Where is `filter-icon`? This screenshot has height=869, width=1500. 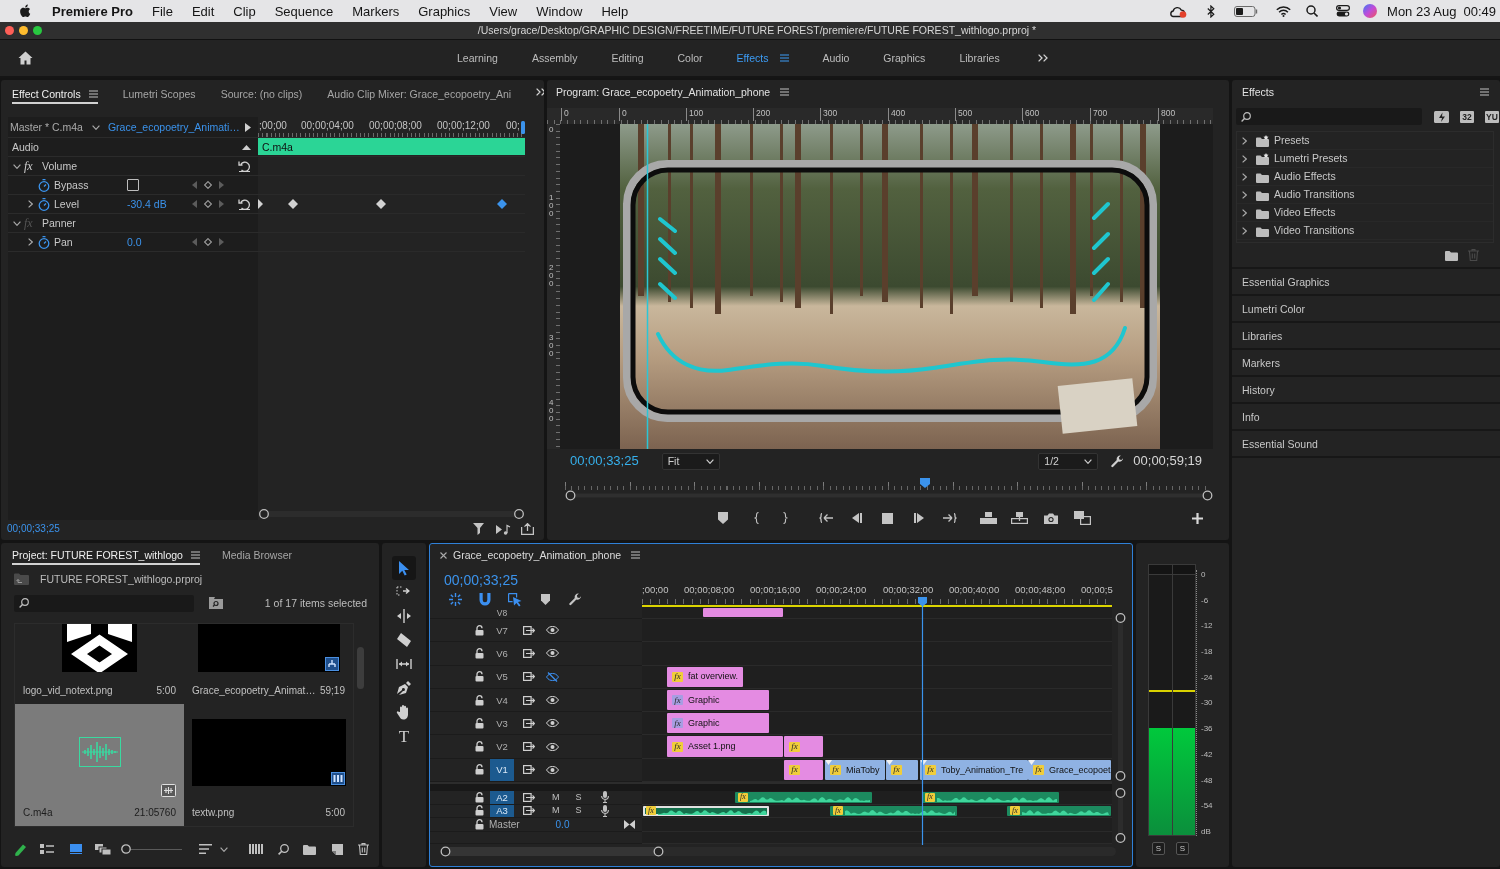 filter-icon is located at coordinates (479, 529).